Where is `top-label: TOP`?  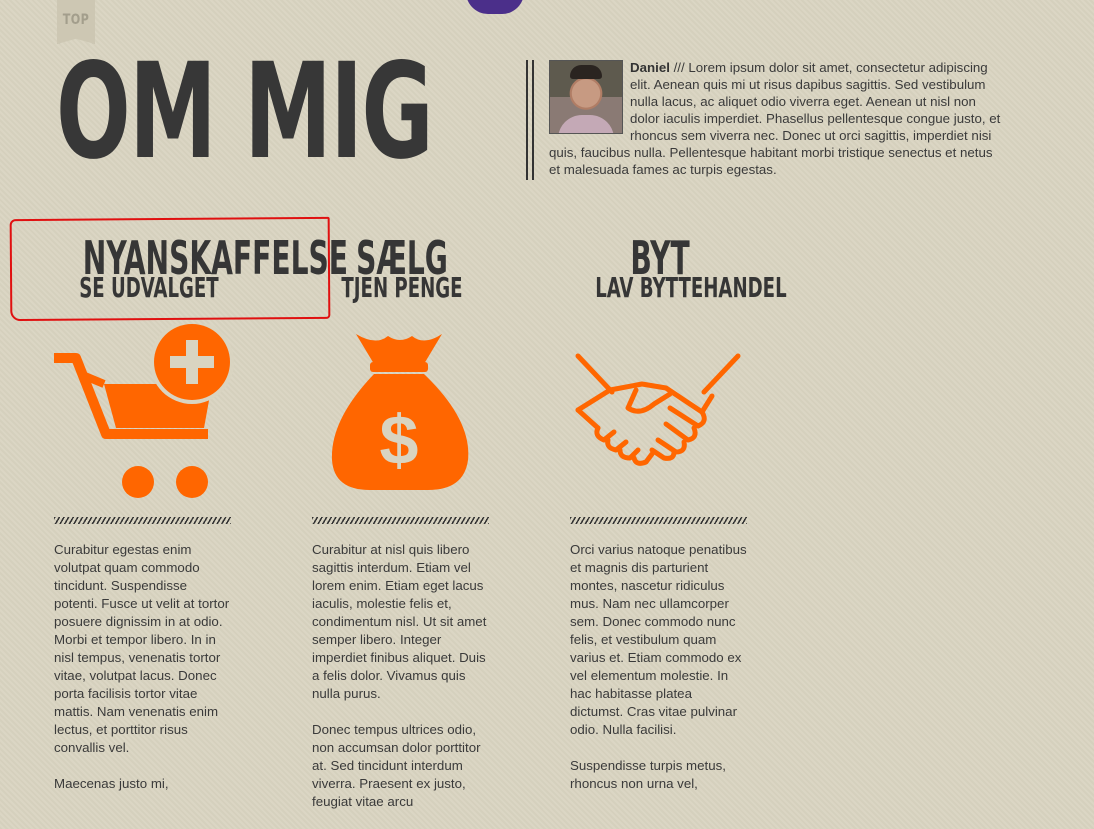 top-label: TOP is located at coordinates (76, 20).